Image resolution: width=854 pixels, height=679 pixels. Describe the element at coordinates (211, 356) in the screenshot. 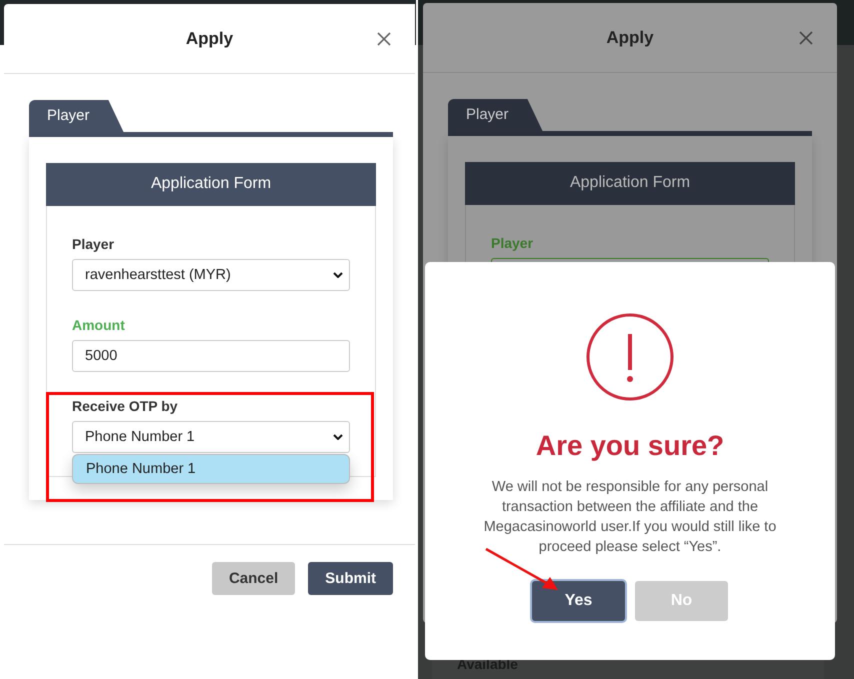

I see `input-field: 5000` at that location.